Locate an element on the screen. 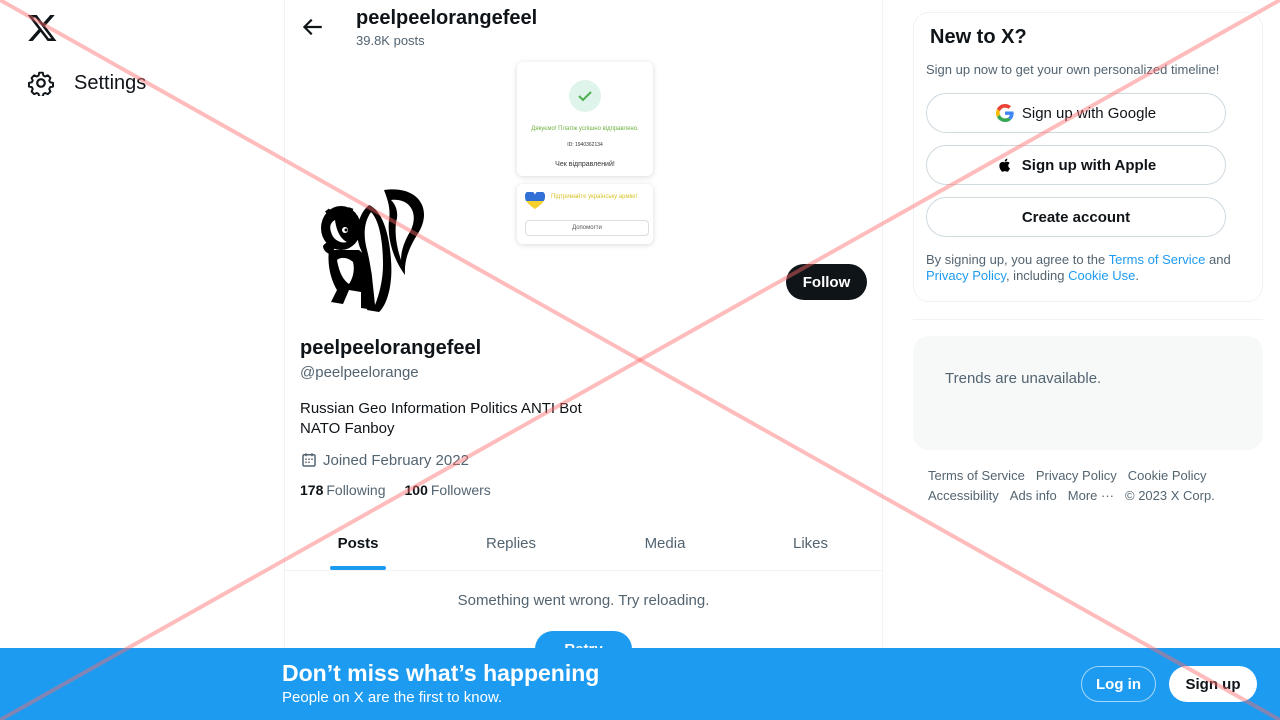 This screenshot has width=1280, height=720. right-divider is located at coordinates (1088, 319).